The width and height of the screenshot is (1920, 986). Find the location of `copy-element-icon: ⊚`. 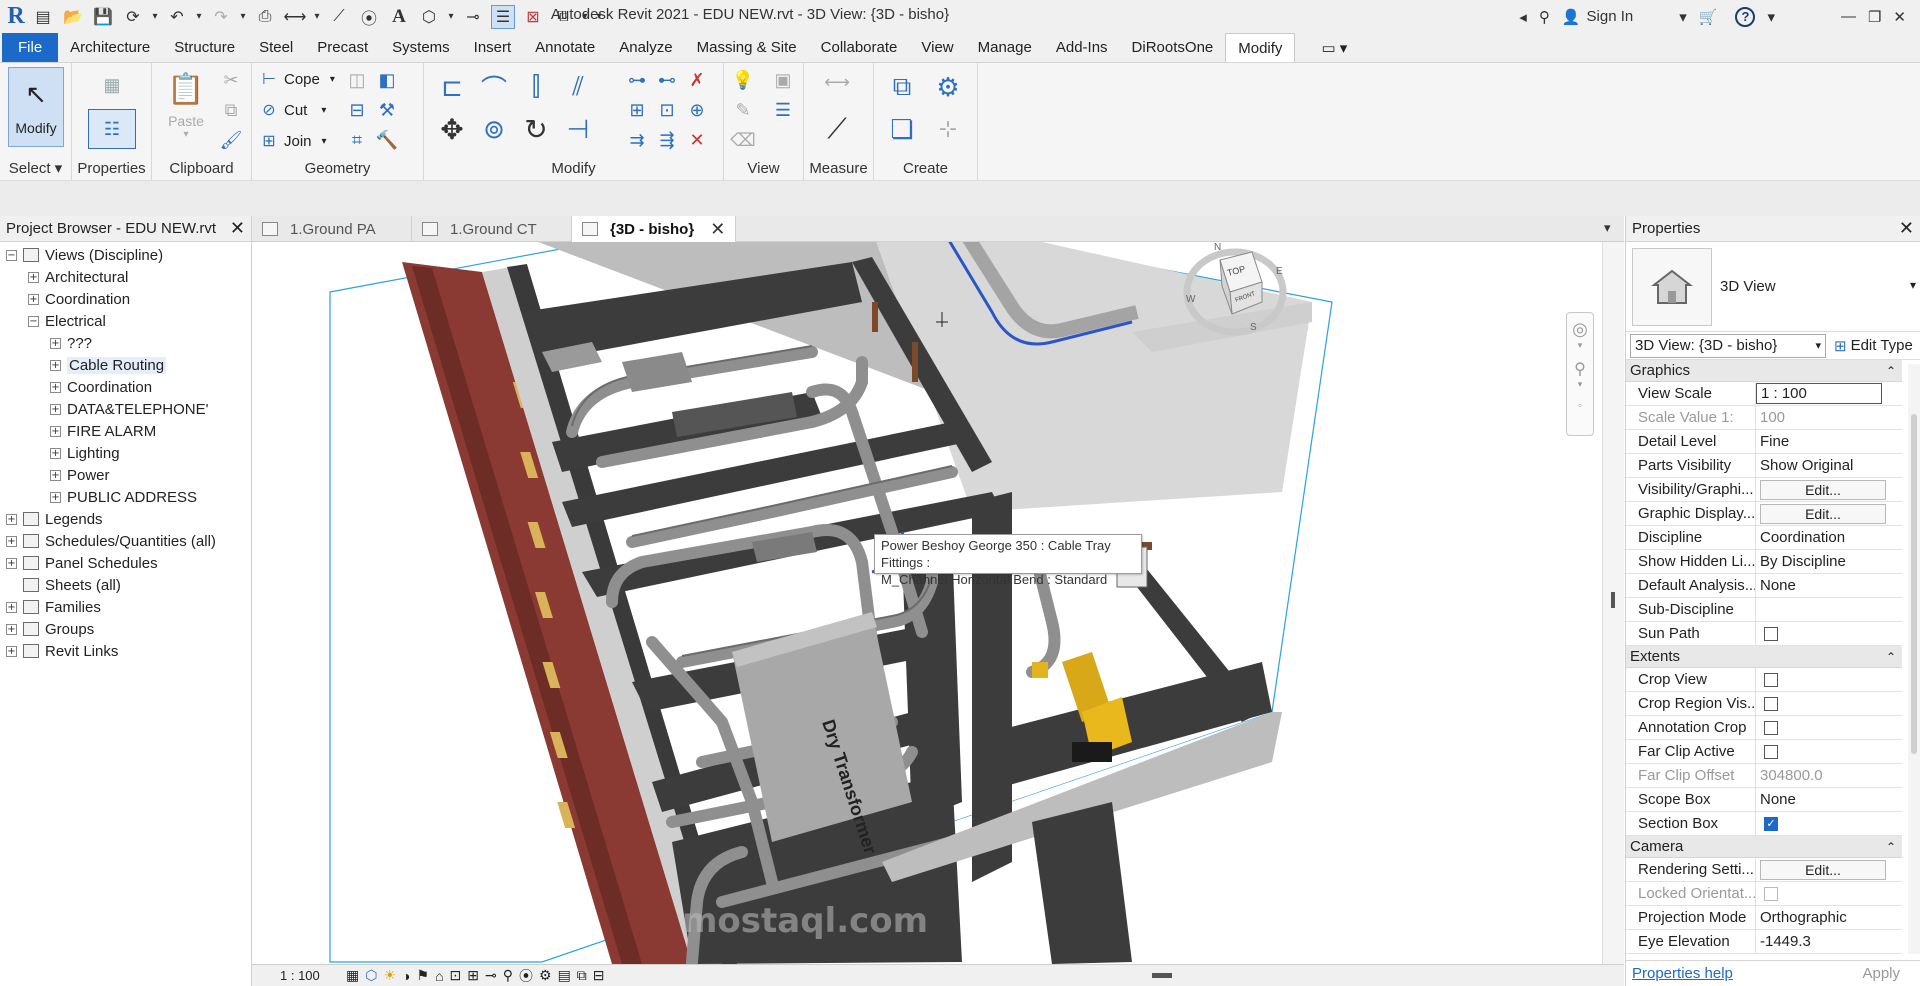

copy-element-icon: ⊚ is located at coordinates (494, 129).